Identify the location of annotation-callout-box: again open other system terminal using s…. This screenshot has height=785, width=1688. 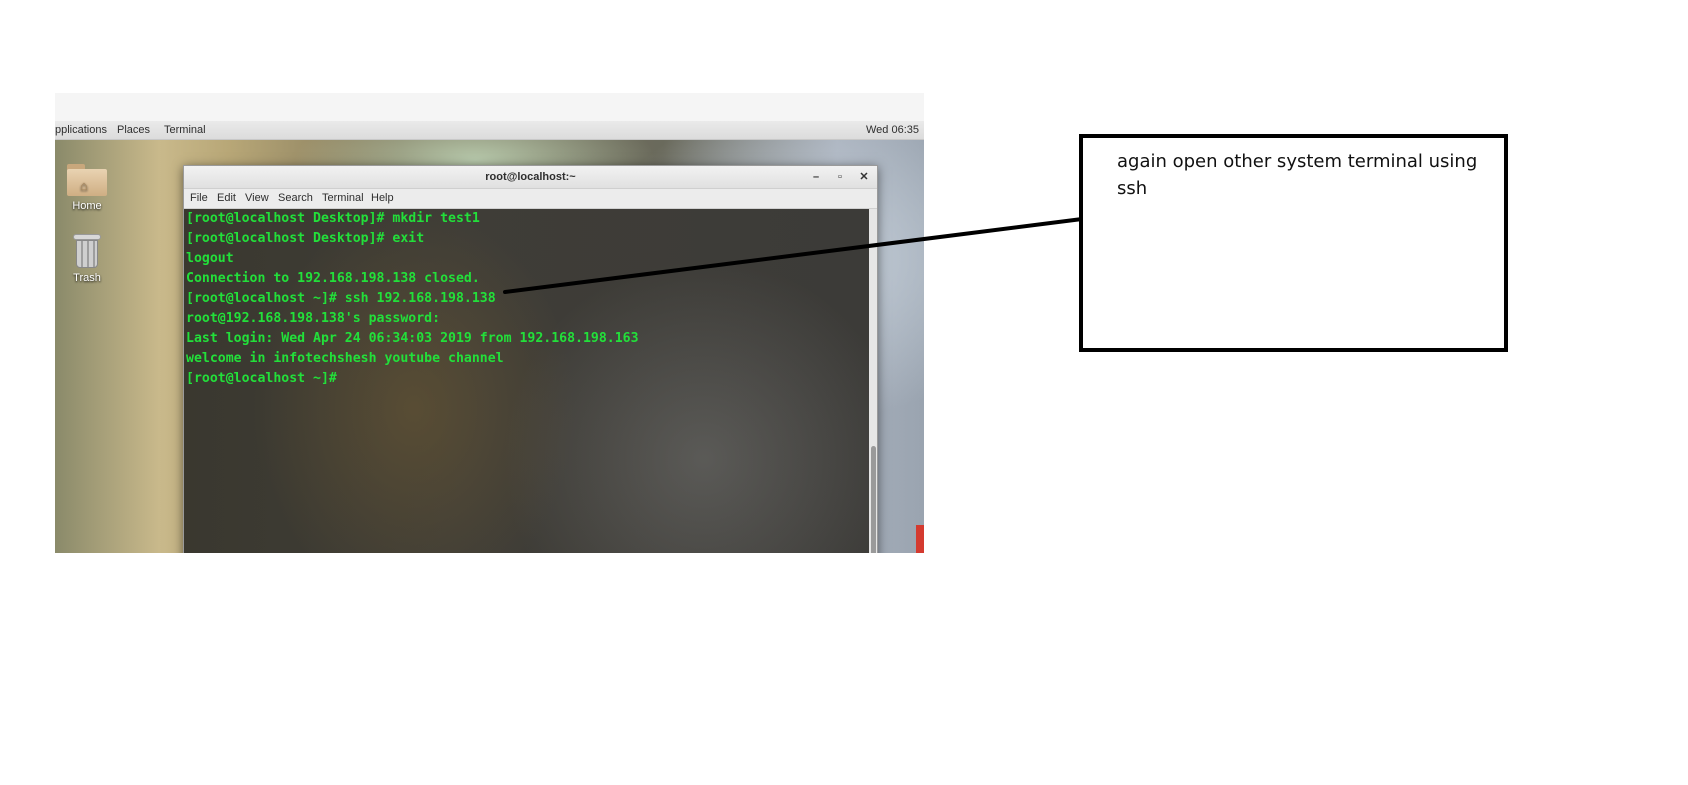
(1293, 243).